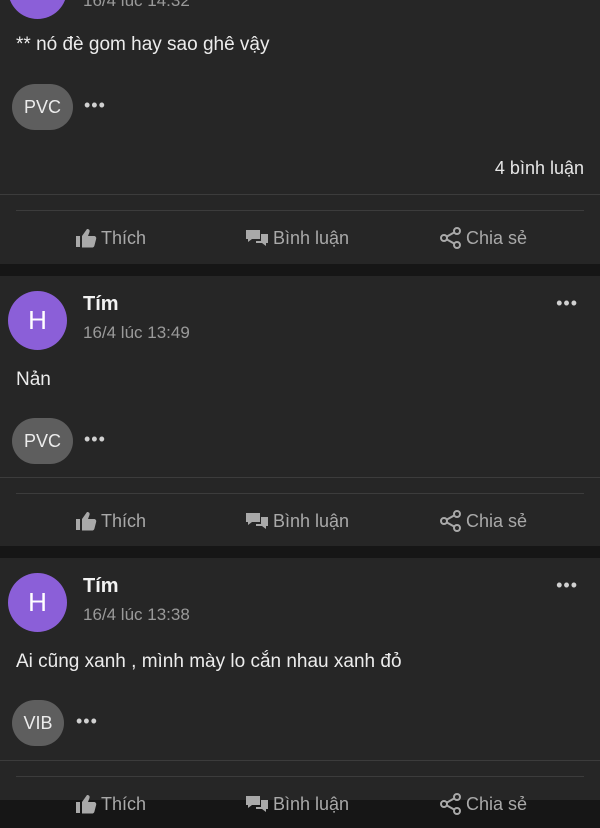 The image size is (600, 828). I want to click on post-time: 16/4 lúc 13:38, so click(136, 614).